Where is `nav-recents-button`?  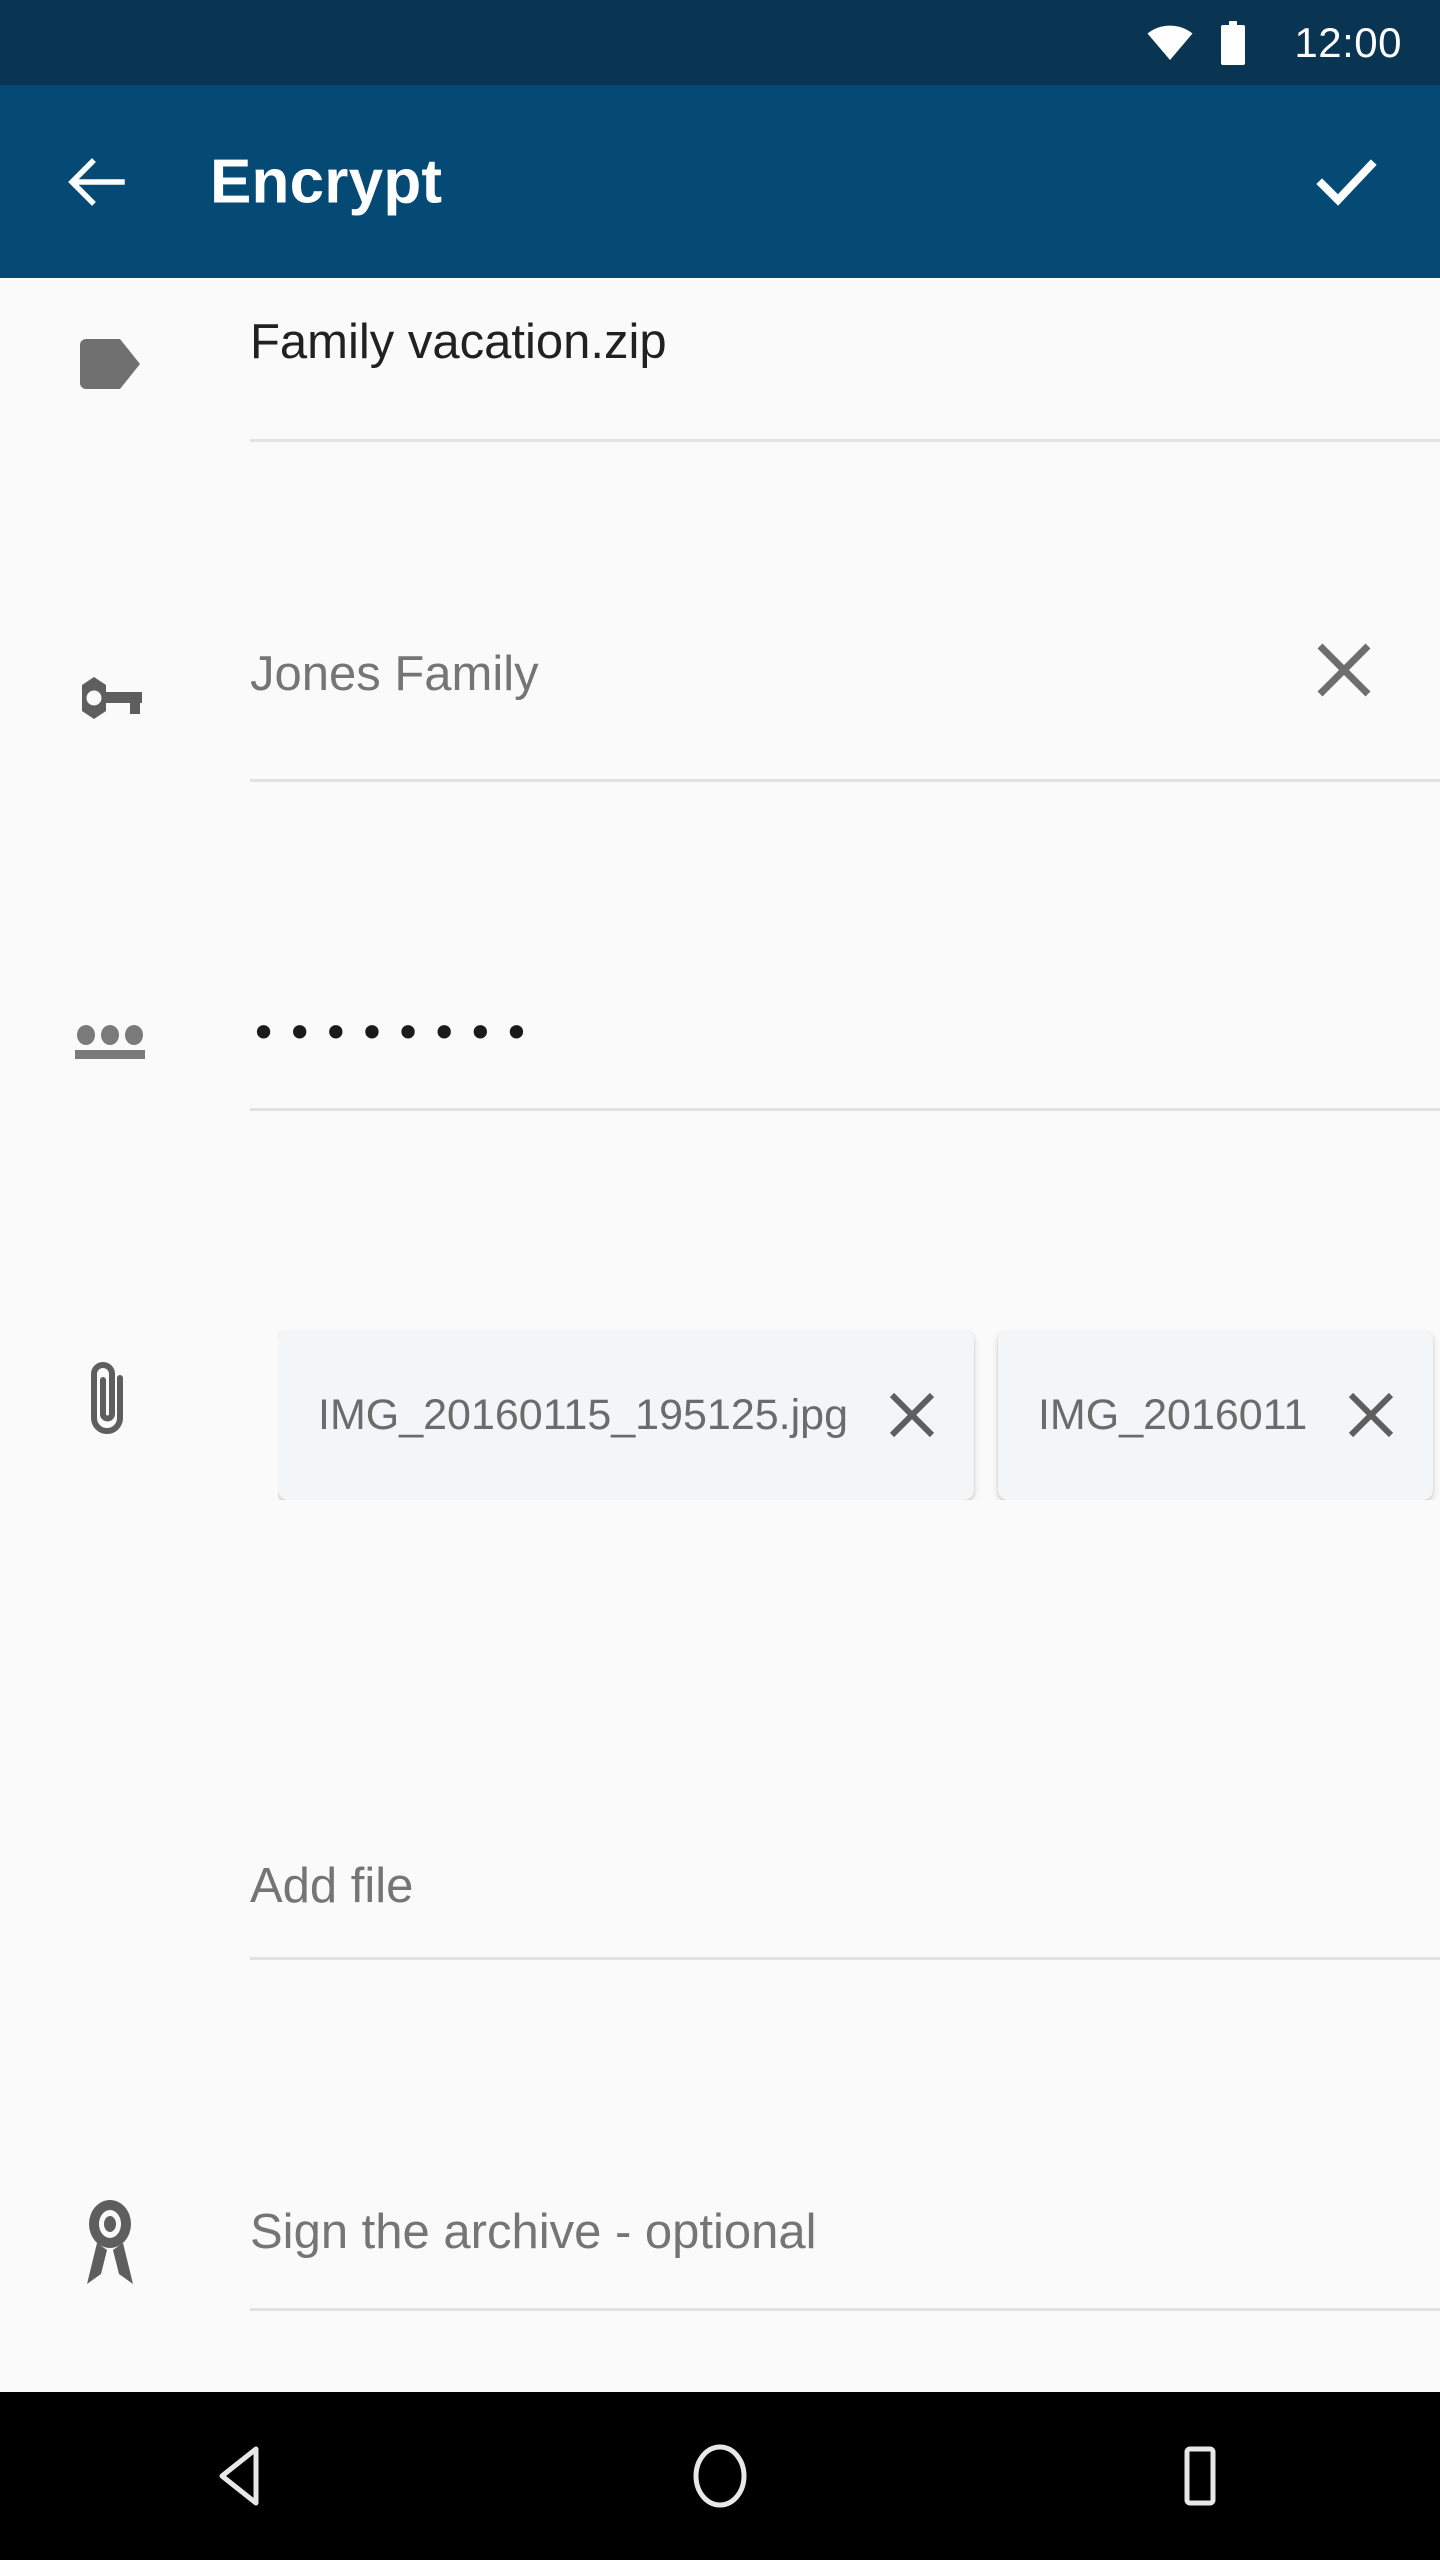 nav-recents-button is located at coordinates (1200, 2476).